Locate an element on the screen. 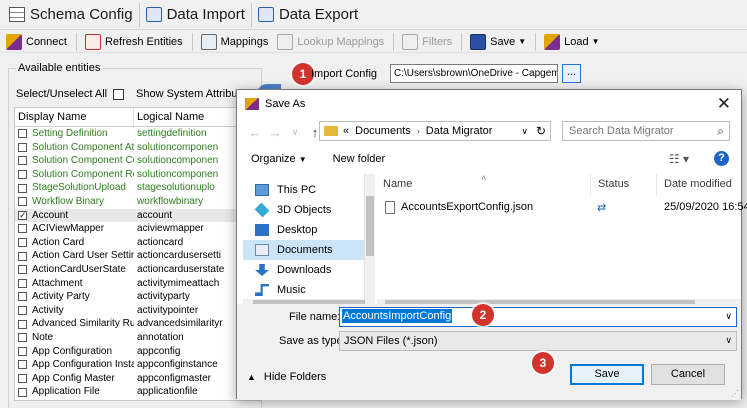 Image resolution: width=747 pixels, height=408 pixels. show-system-attributes-toggle: Show System Attributes is located at coordinates (194, 94).